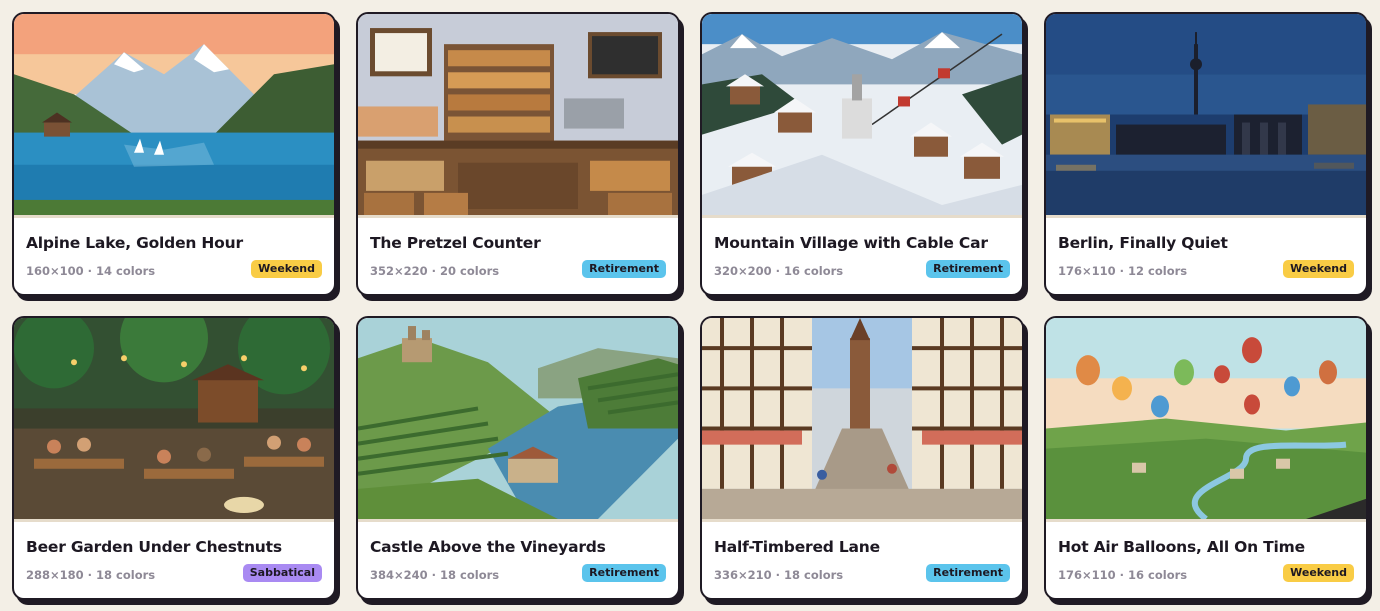 This screenshot has height=611, width=1380. What do you see at coordinates (779, 575) in the screenshot?
I see `artwork-dimensions-colors: 336×210 · 18 colors` at bounding box center [779, 575].